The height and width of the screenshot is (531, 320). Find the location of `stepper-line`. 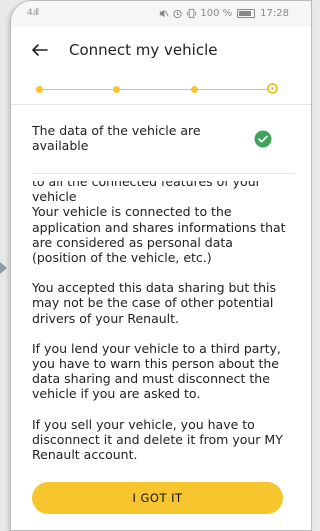

stepper-line is located at coordinates (157, 89).